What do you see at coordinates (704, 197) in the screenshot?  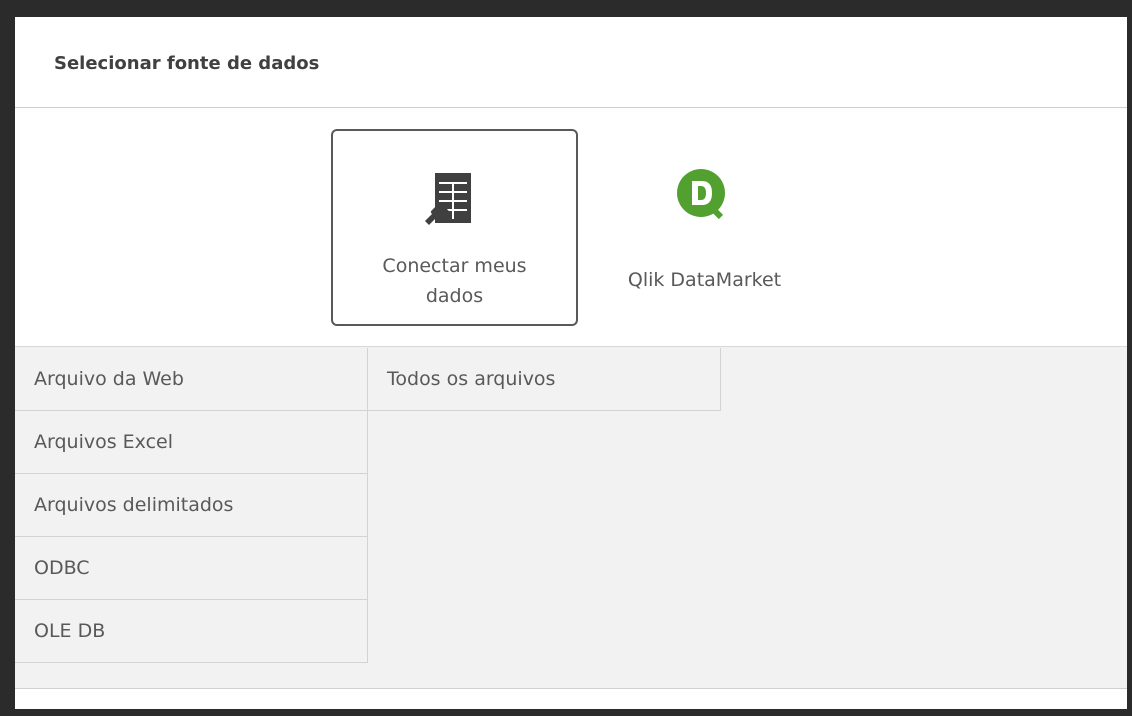 I see `qlik-datamarket-logo-icon` at bounding box center [704, 197].